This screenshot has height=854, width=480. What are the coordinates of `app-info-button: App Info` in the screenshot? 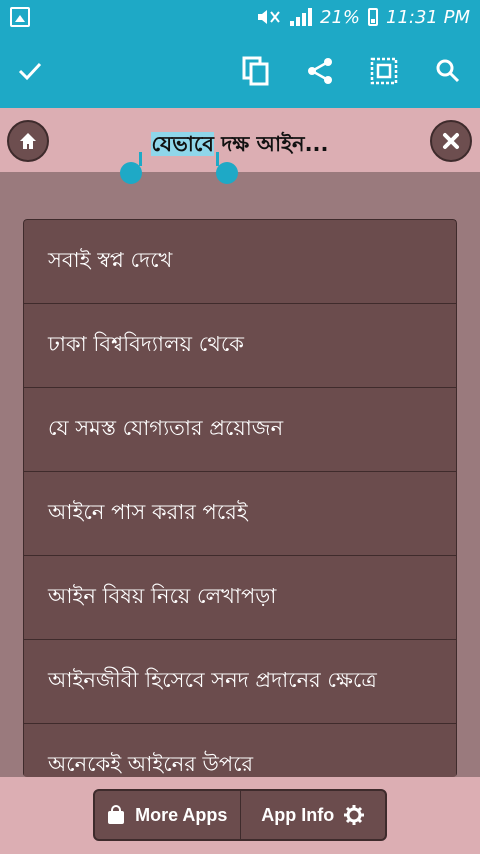 It's located at (312, 815).